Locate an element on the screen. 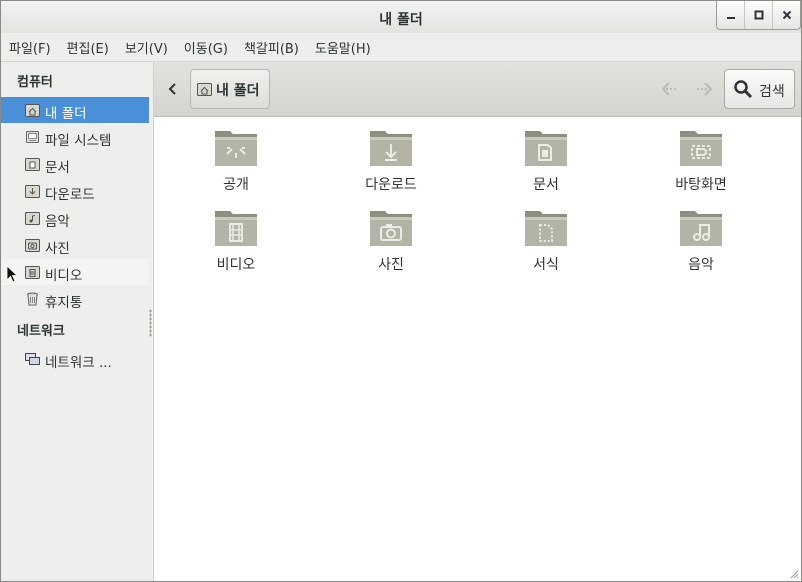  maximize-icon is located at coordinates (758, 15).